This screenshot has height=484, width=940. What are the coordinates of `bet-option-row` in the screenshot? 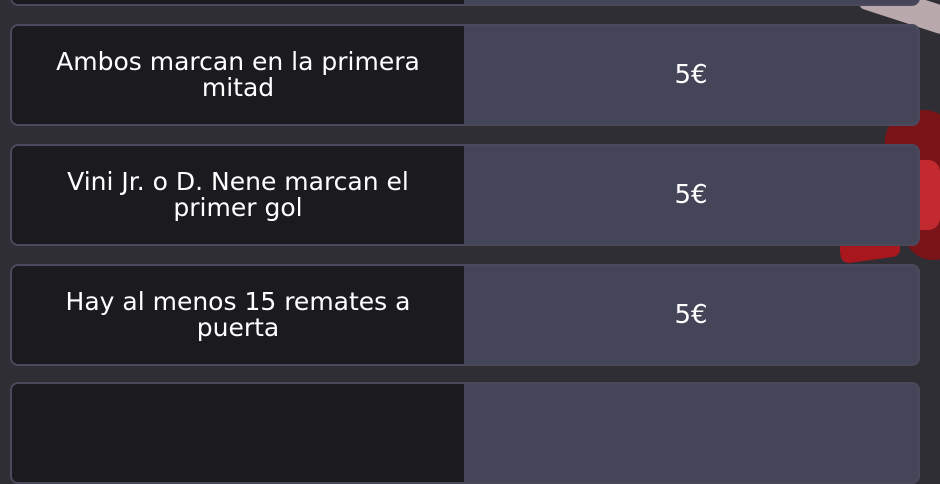 It's located at (465, 3).